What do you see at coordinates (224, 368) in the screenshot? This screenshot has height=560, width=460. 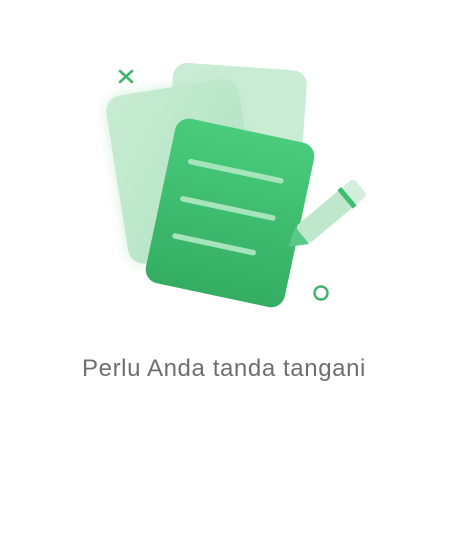 I see `empty-state-message: Perlu Anda tanda tangani` at bounding box center [224, 368].